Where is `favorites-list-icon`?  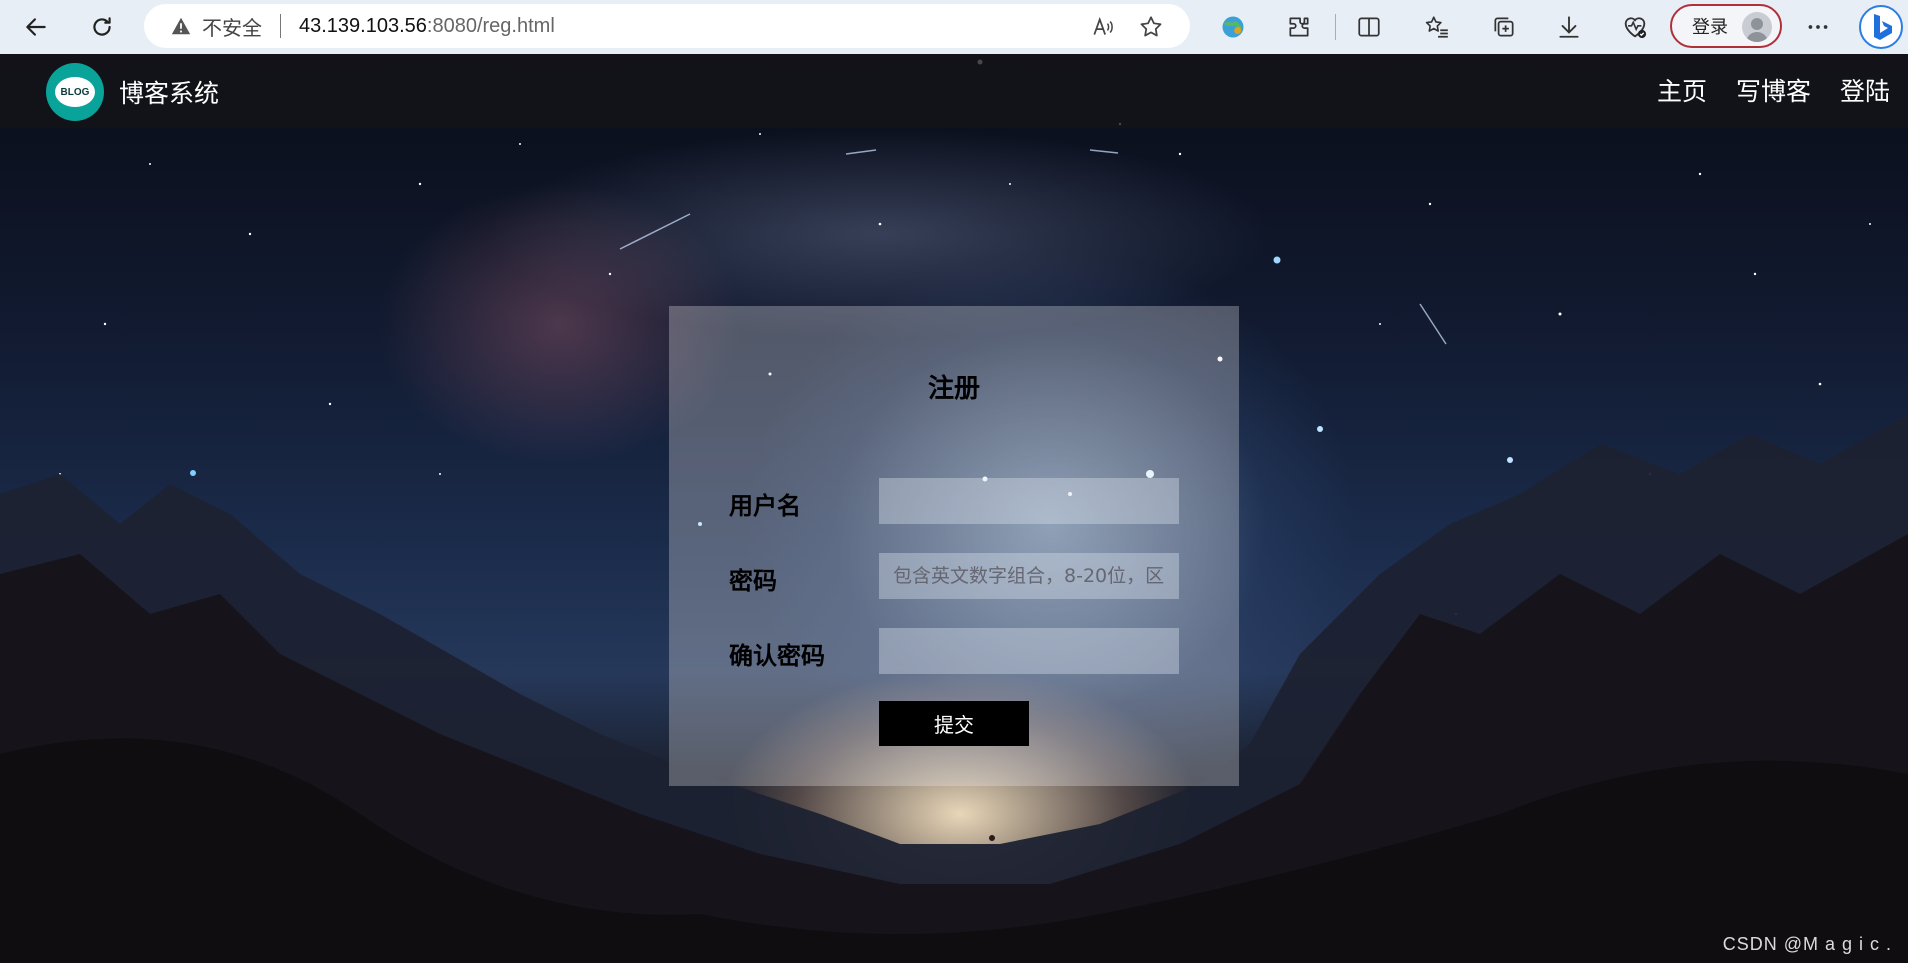
favorites-list-icon is located at coordinates (1437, 27).